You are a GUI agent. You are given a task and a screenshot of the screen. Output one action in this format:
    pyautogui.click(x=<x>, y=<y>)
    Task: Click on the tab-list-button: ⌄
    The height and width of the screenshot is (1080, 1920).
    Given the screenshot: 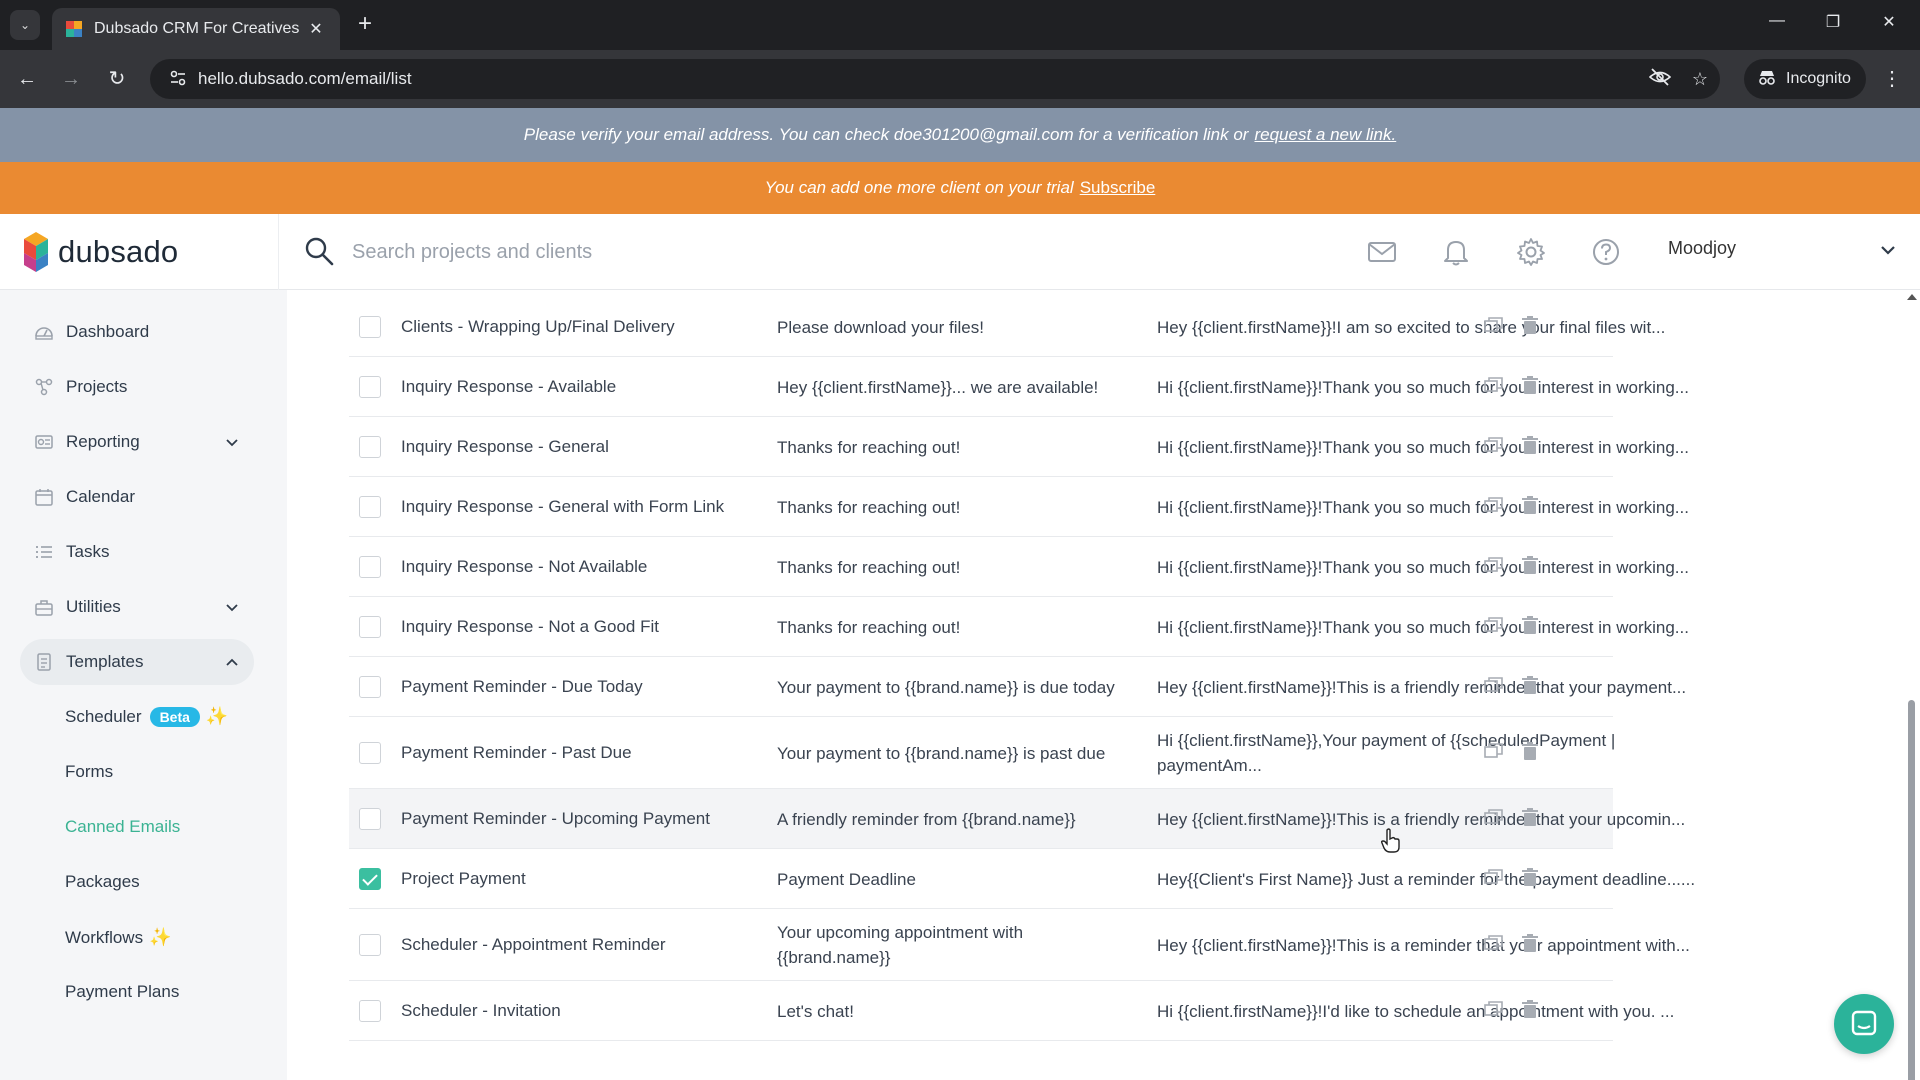 What is the action you would take?
    pyautogui.click(x=25, y=25)
    